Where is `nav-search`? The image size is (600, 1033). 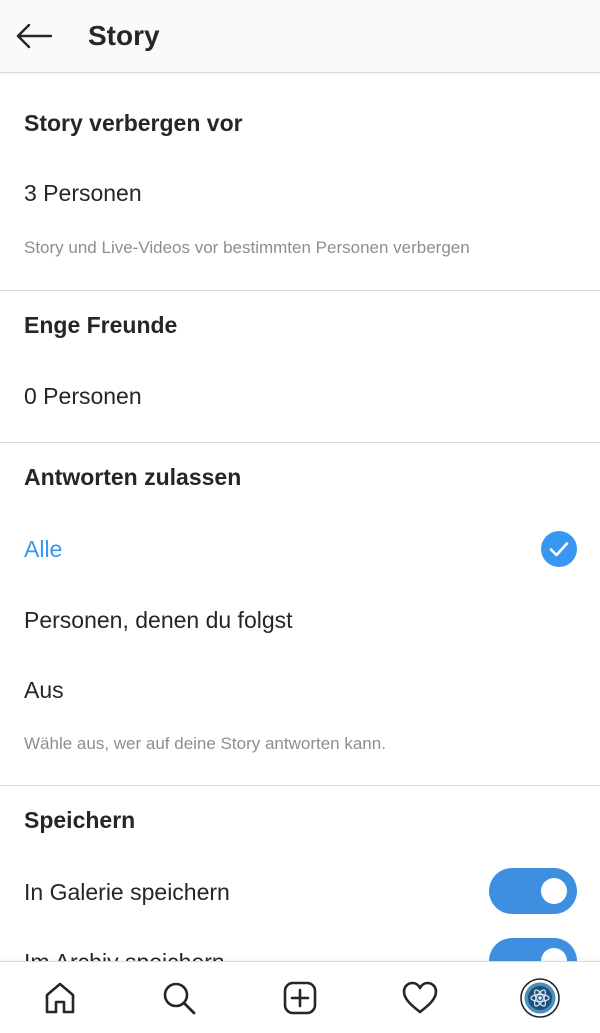 nav-search is located at coordinates (179, 998).